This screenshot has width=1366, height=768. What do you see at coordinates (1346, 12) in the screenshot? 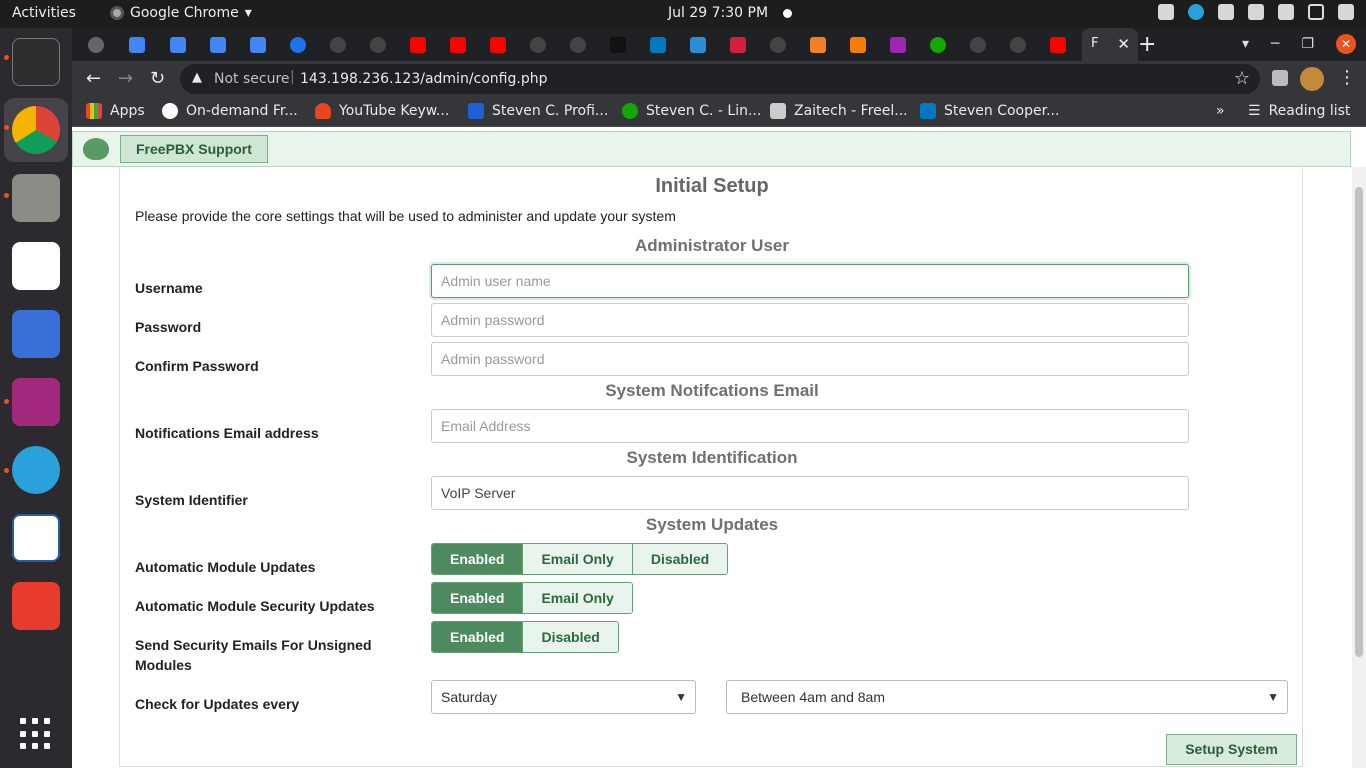
I see `power-menu-icon` at bounding box center [1346, 12].